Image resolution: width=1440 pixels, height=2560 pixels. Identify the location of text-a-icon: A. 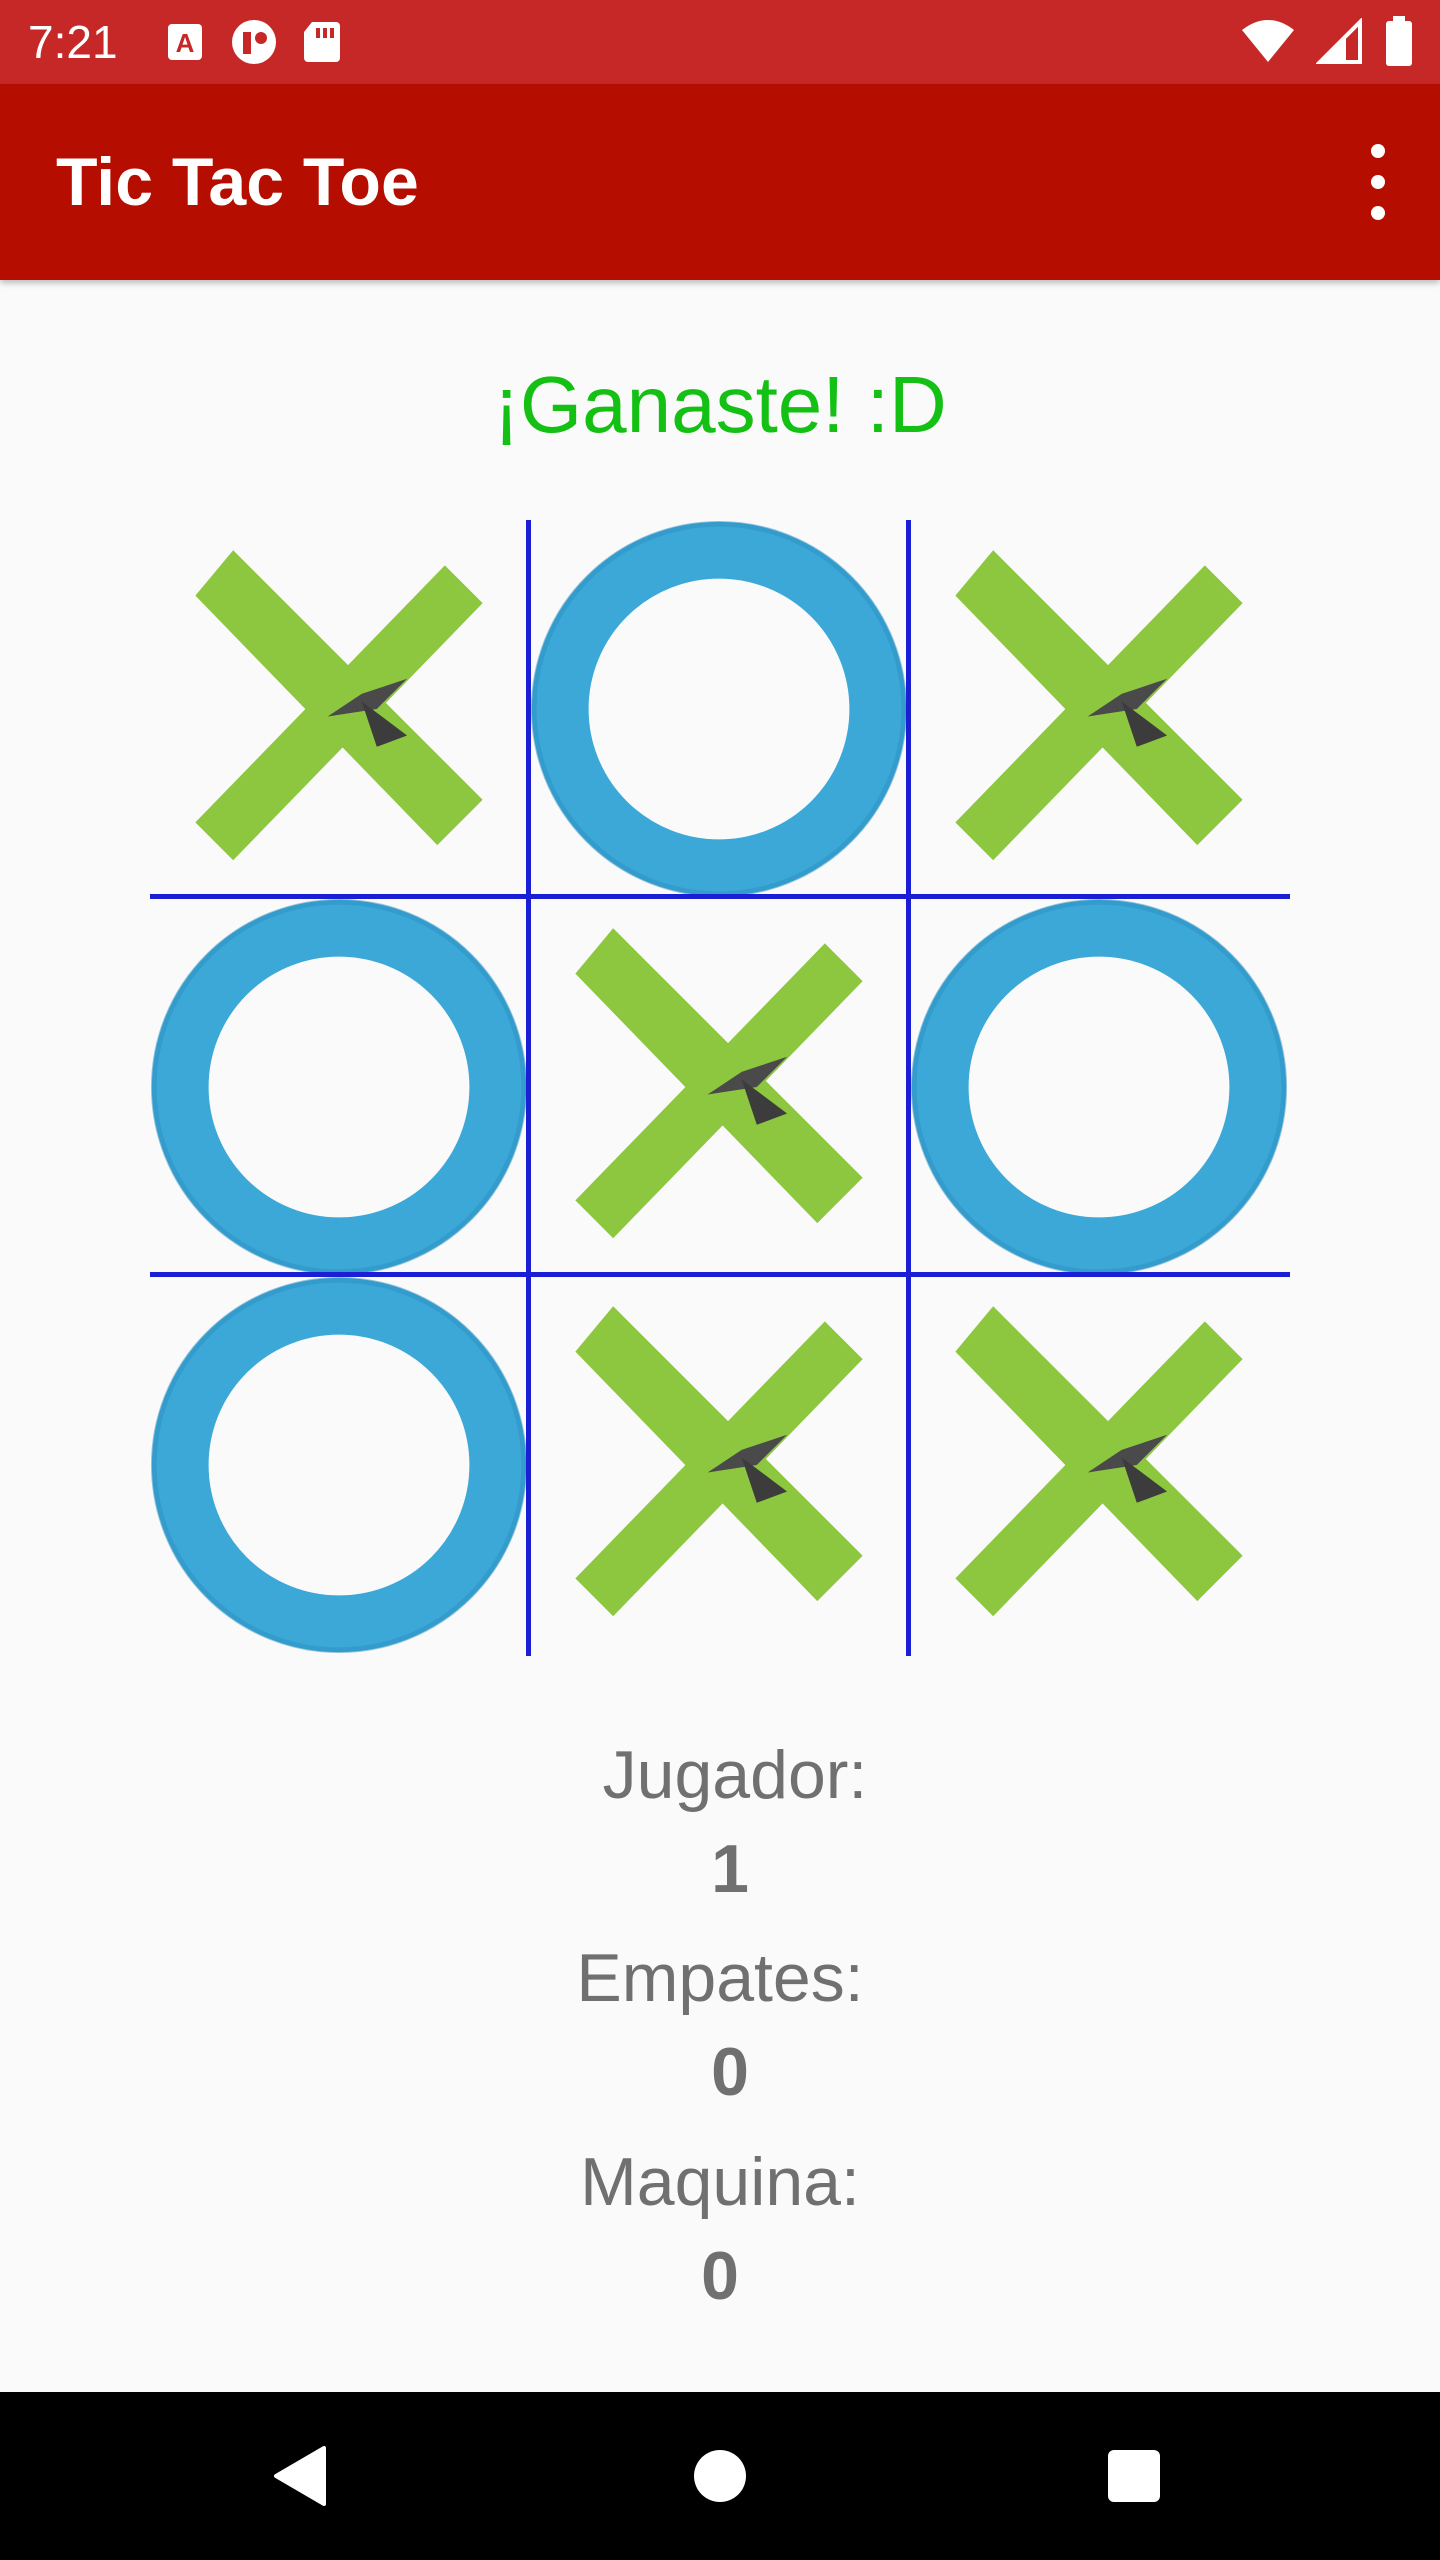
(186, 44).